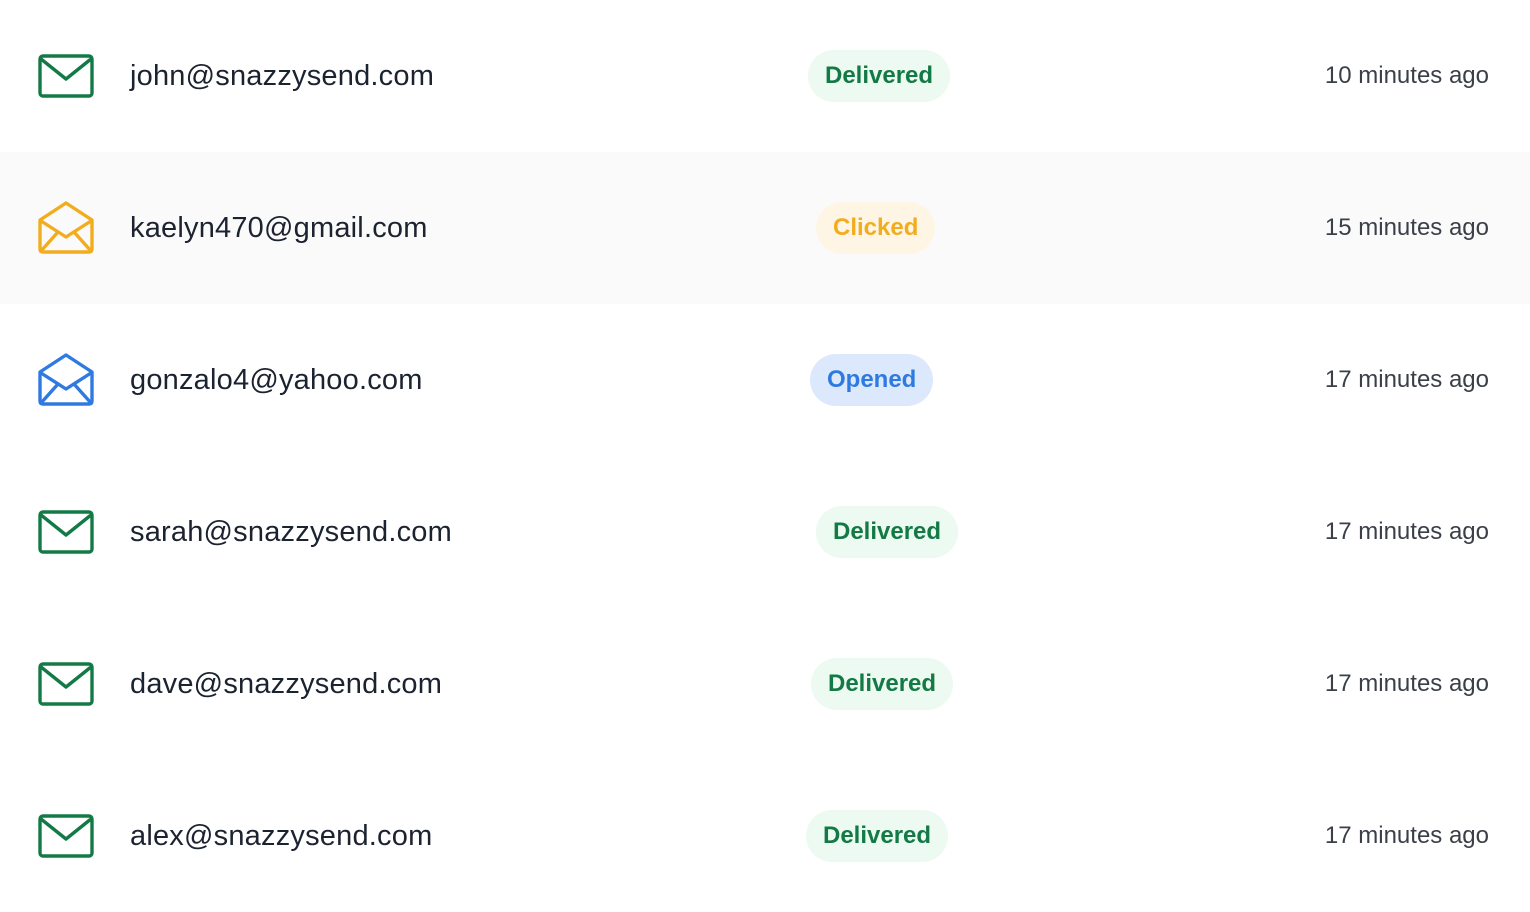 This screenshot has width=1530, height=912. Describe the element at coordinates (279, 228) in the screenshot. I see `recipient-email: kaelyn470@gmail.com` at that location.